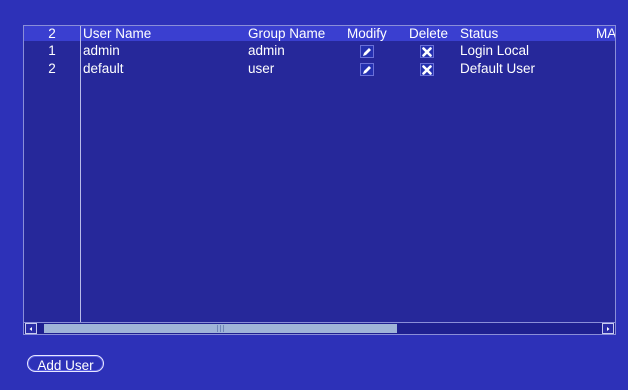 The height and width of the screenshot is (390, 628). What do you see at coordinates (52, 50) in the screenshot?
I see `row-index: 1` at bounding box center [52, 50].